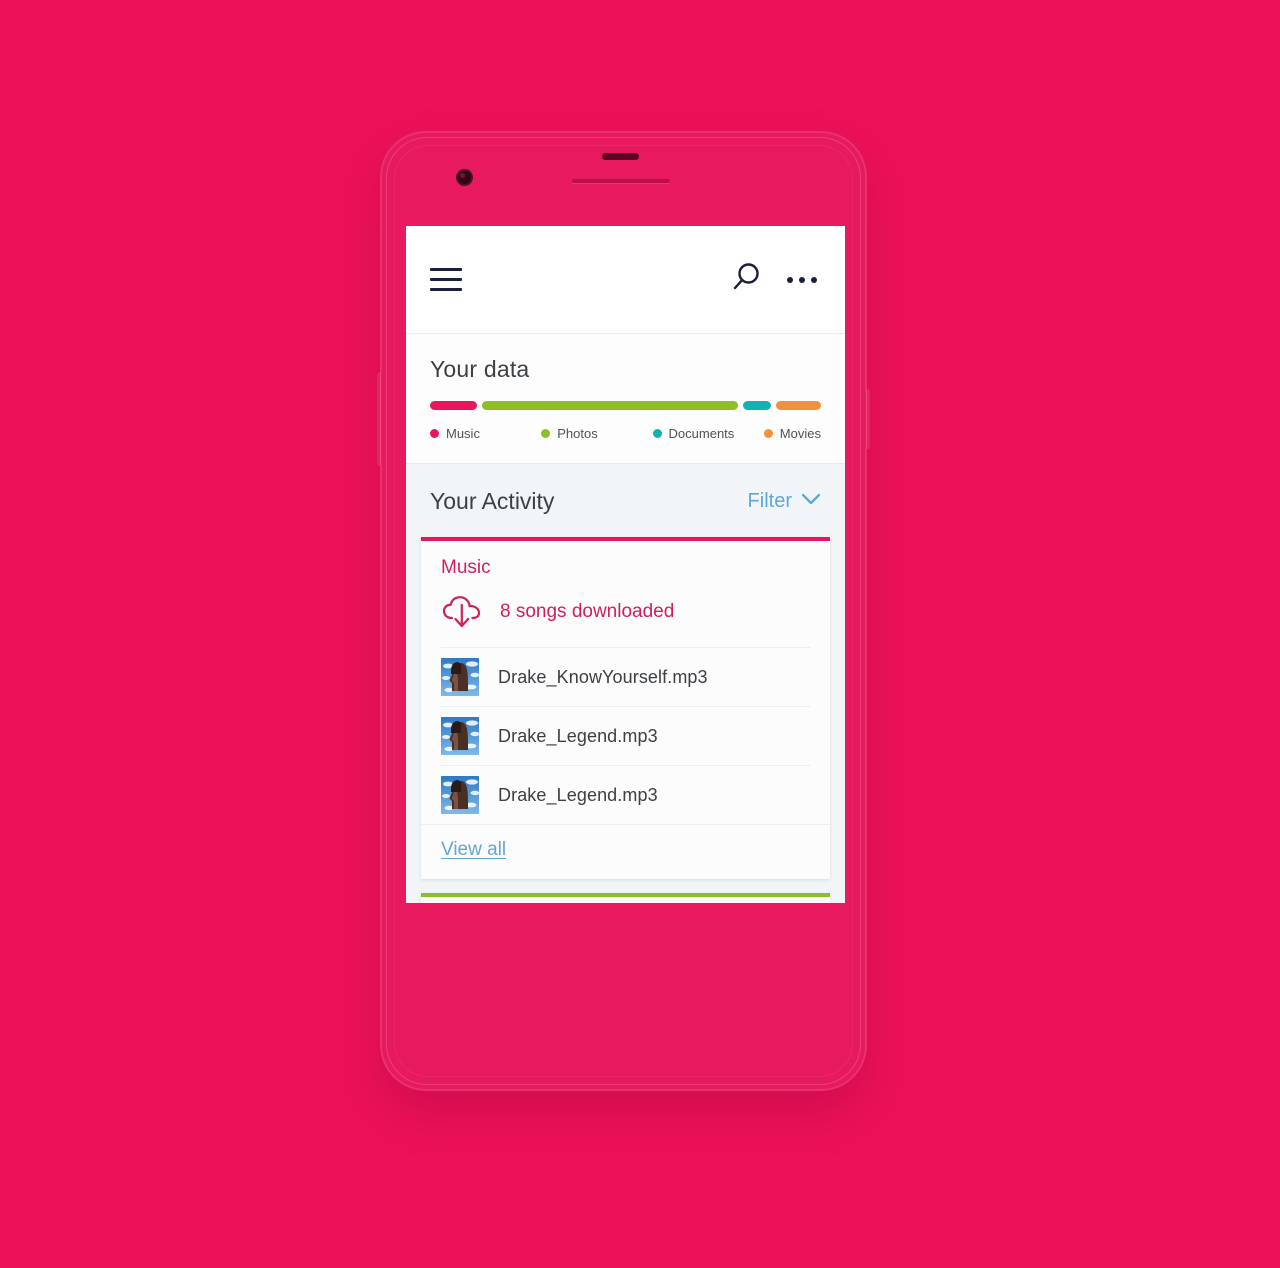 Image resolution: width=1280 pixels, height=1268 pixels. I want to click on file-list-item: Drake_KnowYourself.mp3, so click(625, 676).